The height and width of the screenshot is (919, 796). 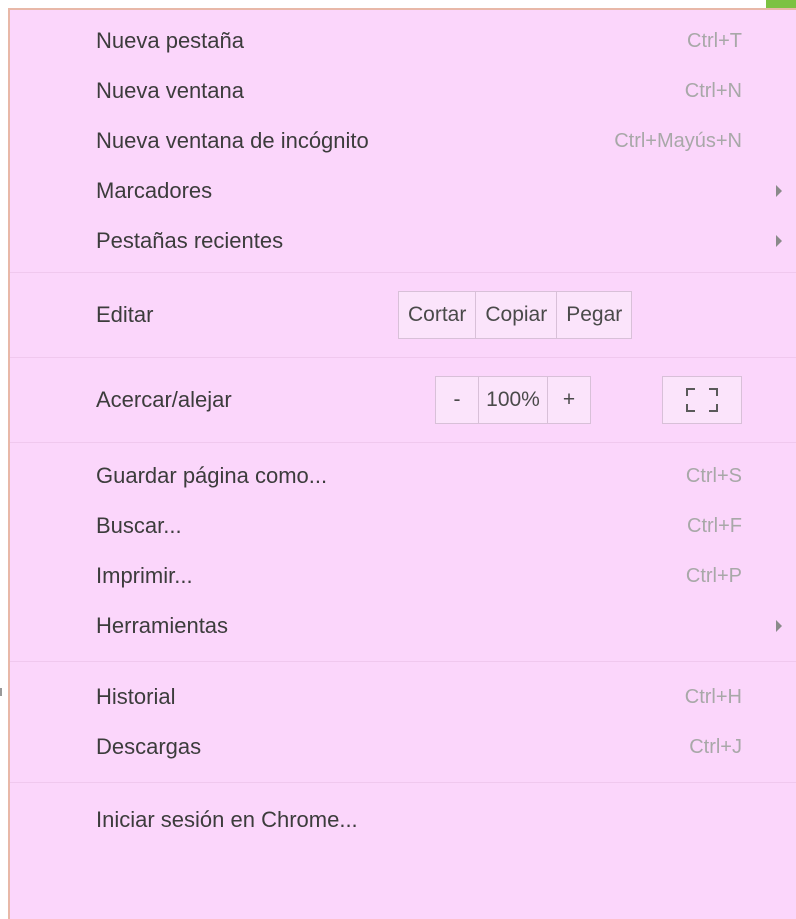 I want to click on fullscreen-button, so click(x=702, y=400).